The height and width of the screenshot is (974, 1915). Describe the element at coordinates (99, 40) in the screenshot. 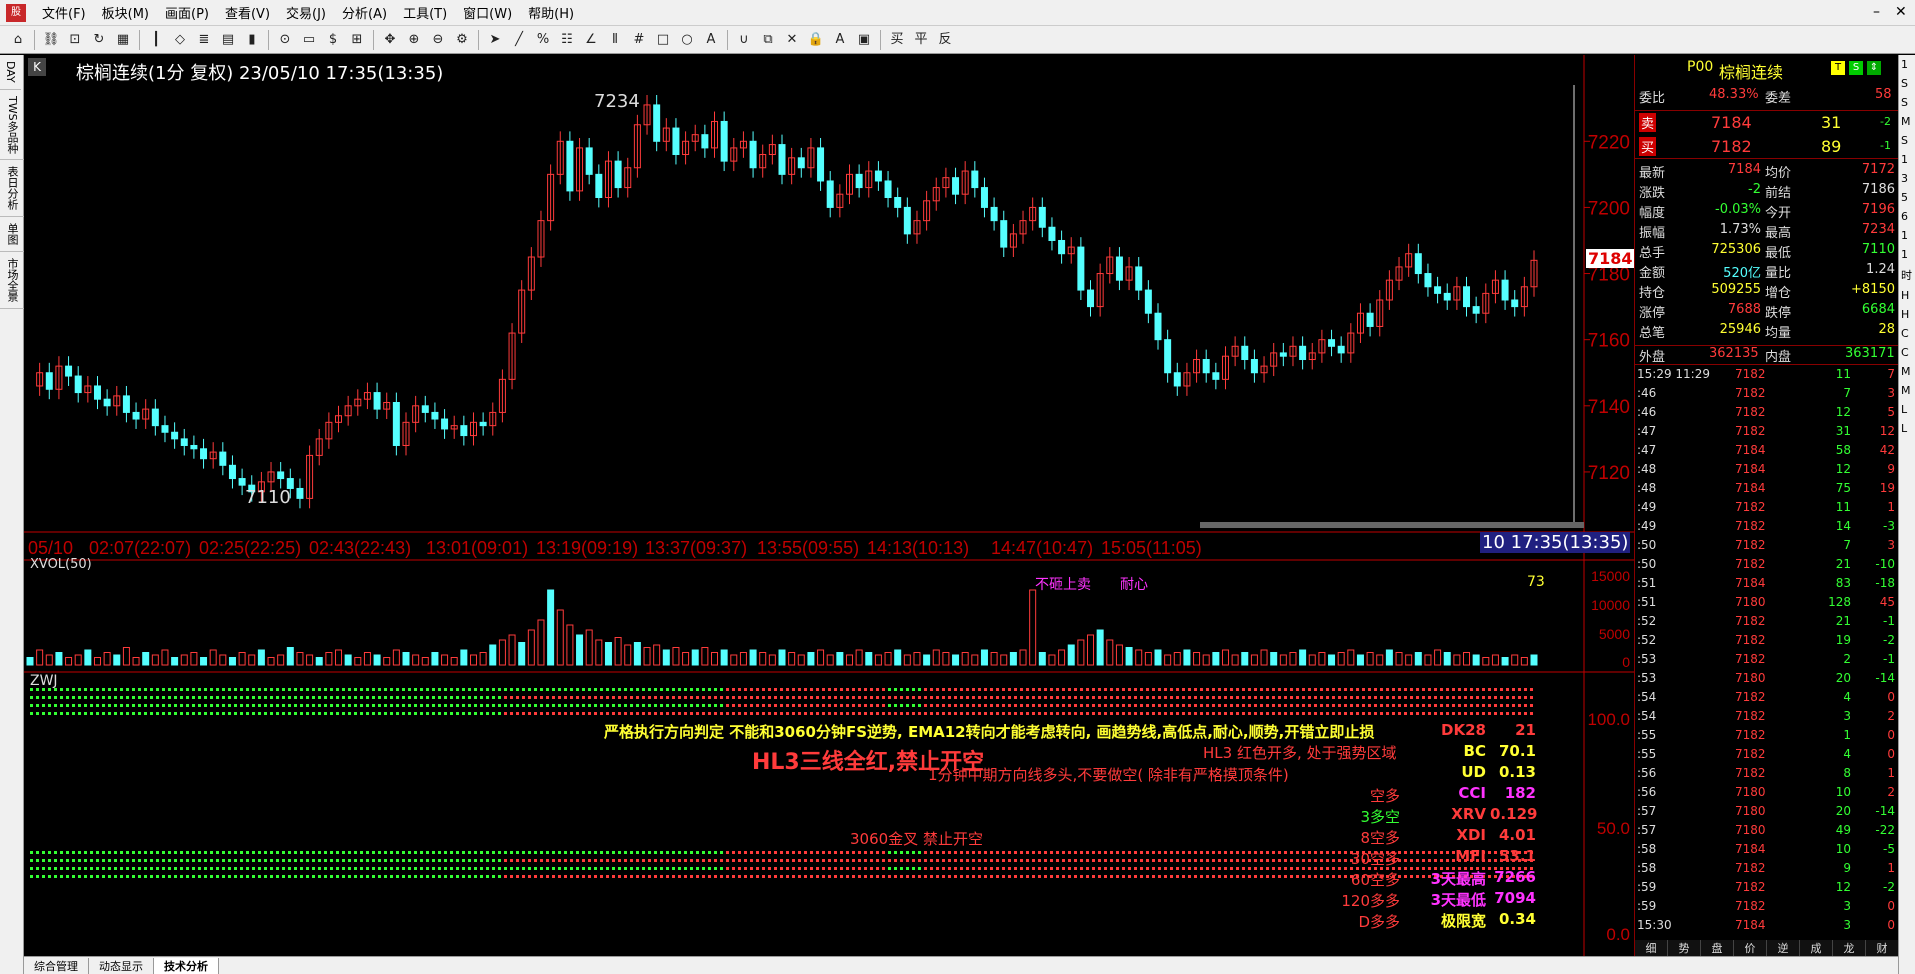

I see `refresh-icon: ↻` at that location.